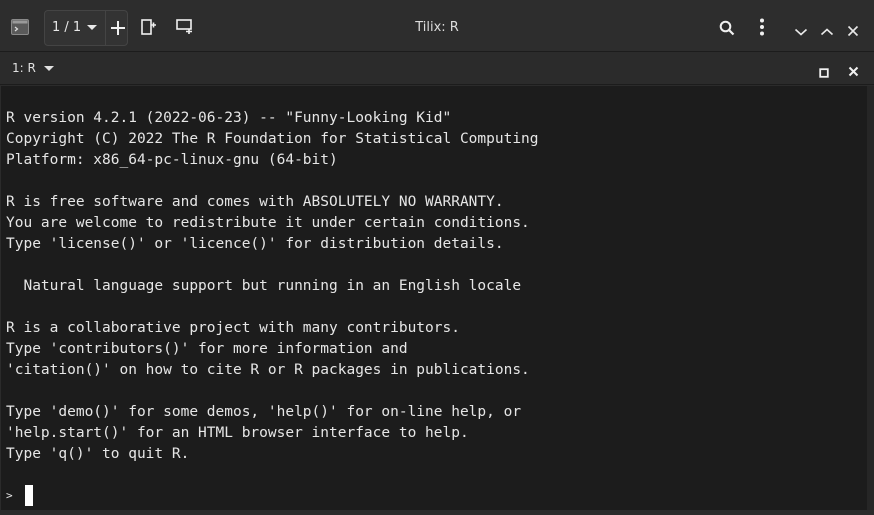 This screenshot has height=515, width=874. Describe the element at coordinates (20, 27) in the screenshot. I see `terminal-app-icon` at that location.